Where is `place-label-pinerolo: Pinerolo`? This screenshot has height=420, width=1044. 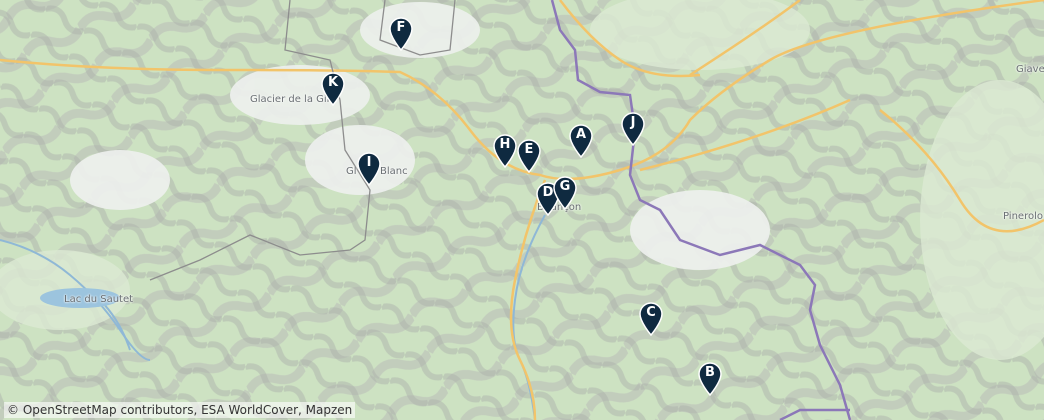
place-label-pinerolo: Pinerolo is located at coordinates (1023, 216).